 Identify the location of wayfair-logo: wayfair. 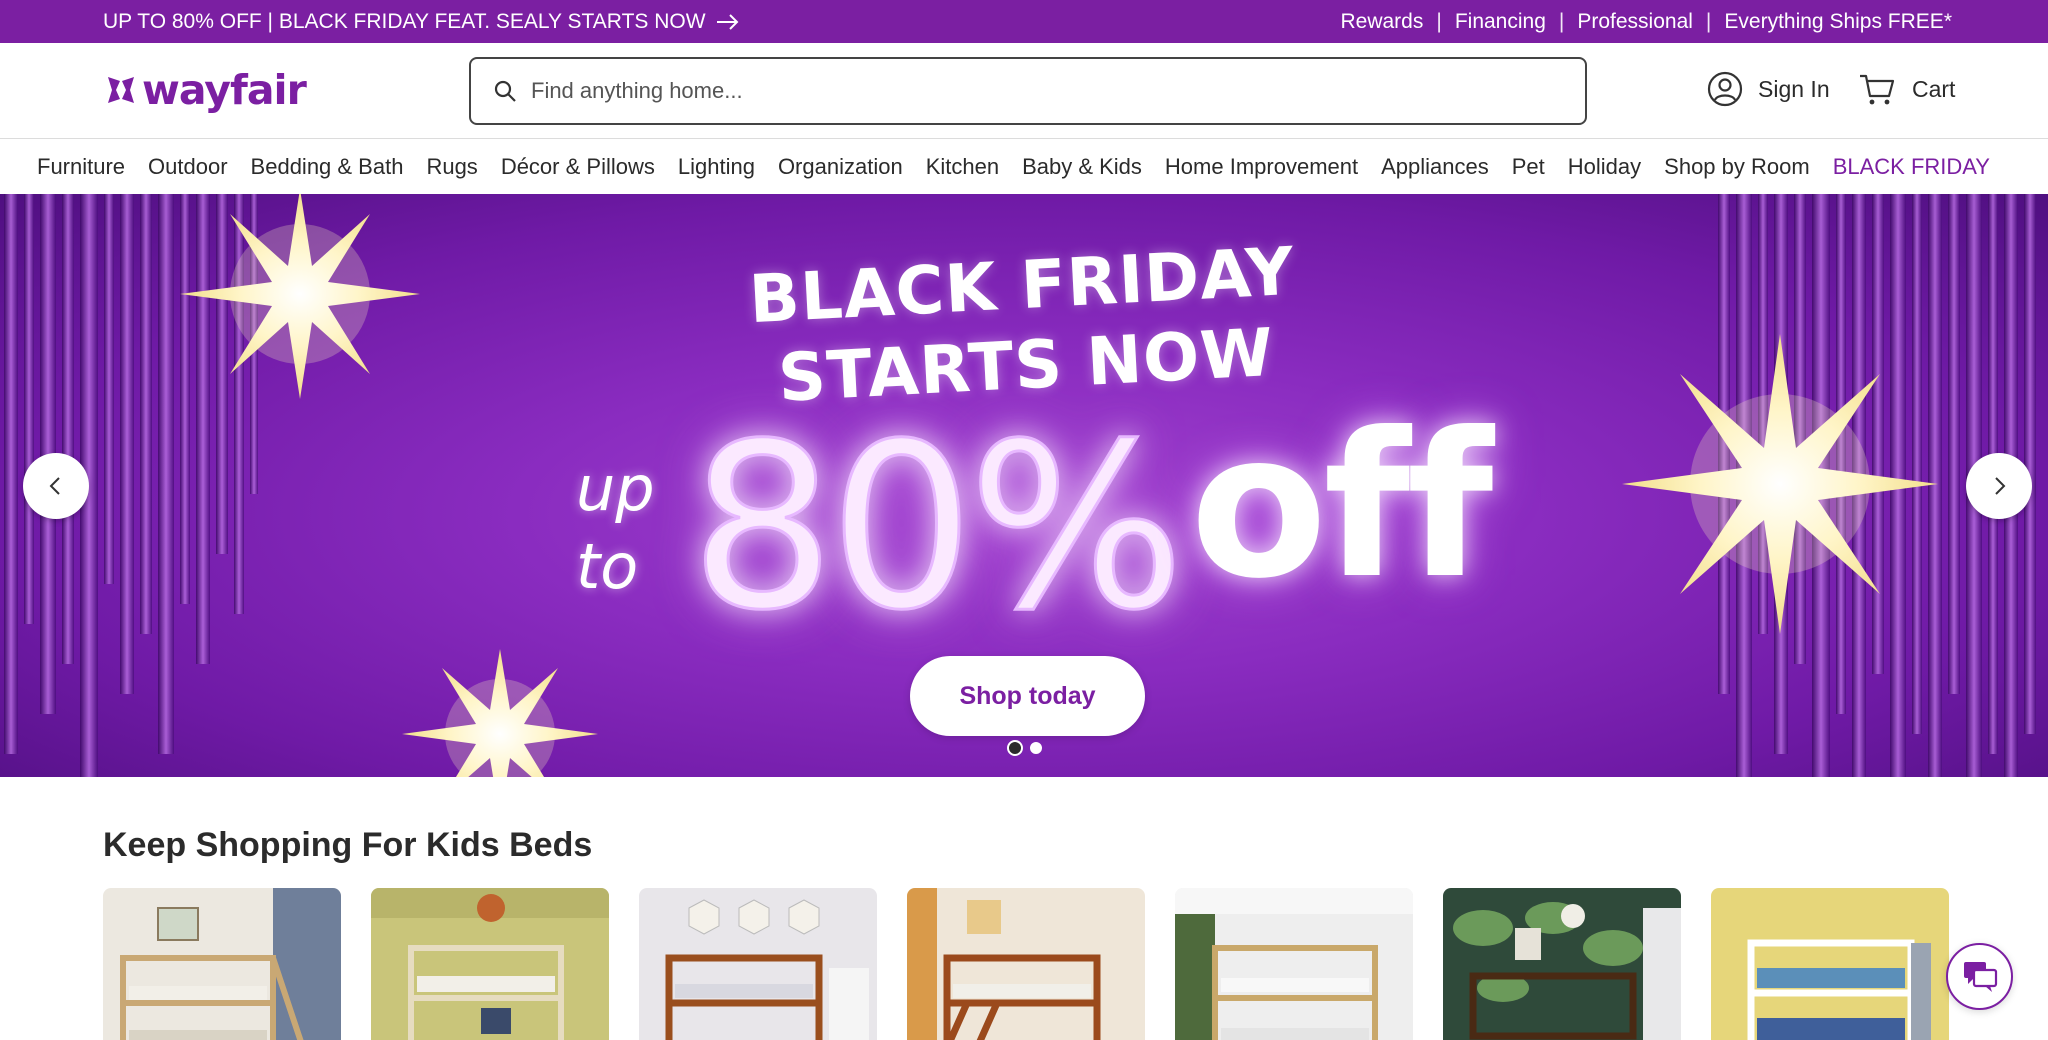
(205, 90).